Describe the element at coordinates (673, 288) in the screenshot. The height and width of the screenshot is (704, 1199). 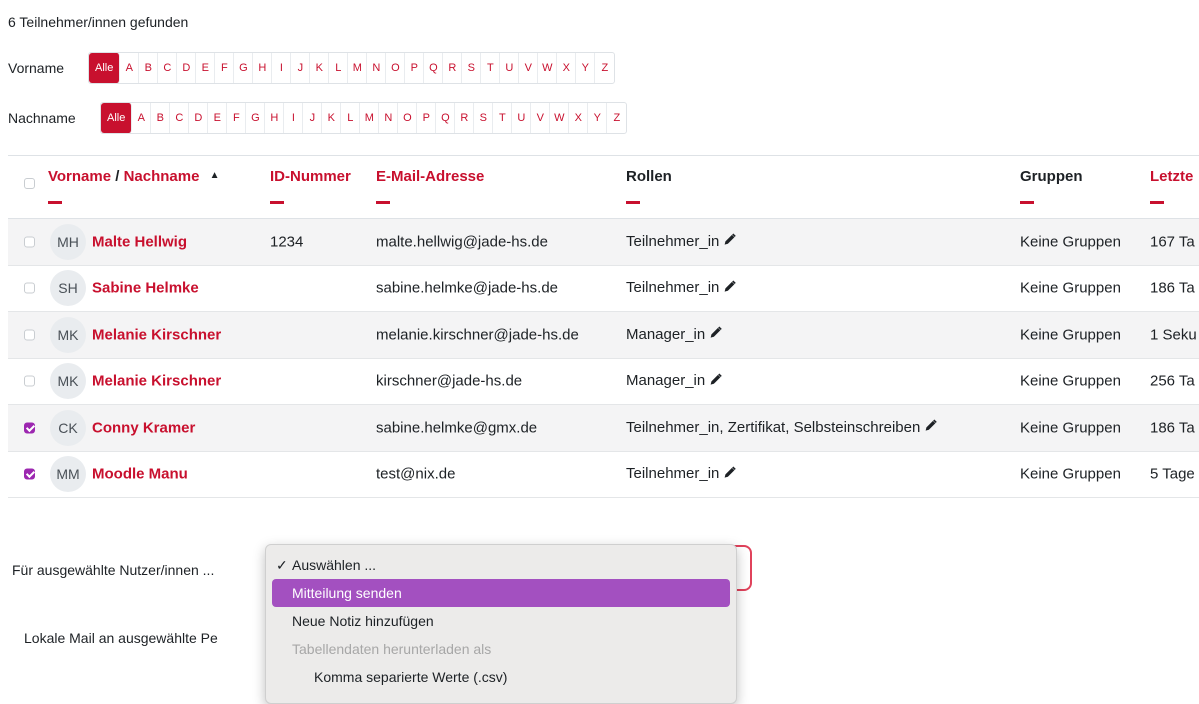
I see `roles-text: Teilnehmer_in` at that location.